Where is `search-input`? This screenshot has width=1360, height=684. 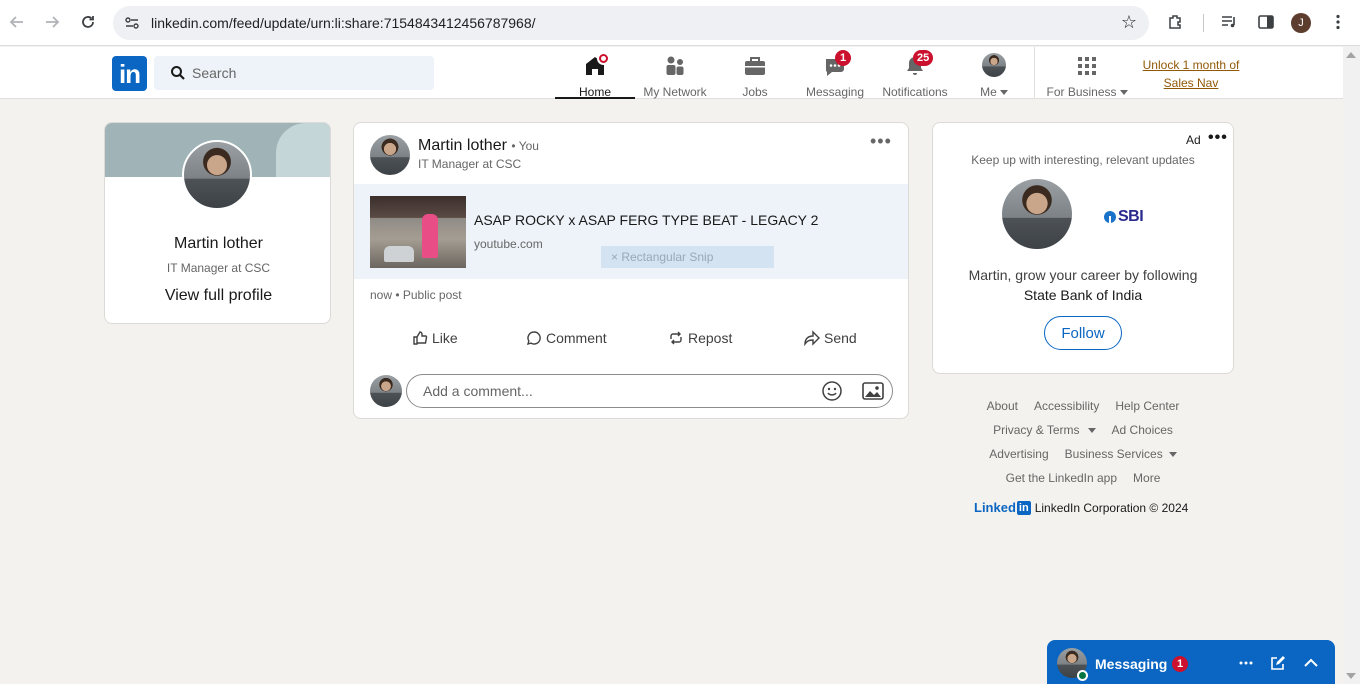
search-input is located at coordinates (307, 73).